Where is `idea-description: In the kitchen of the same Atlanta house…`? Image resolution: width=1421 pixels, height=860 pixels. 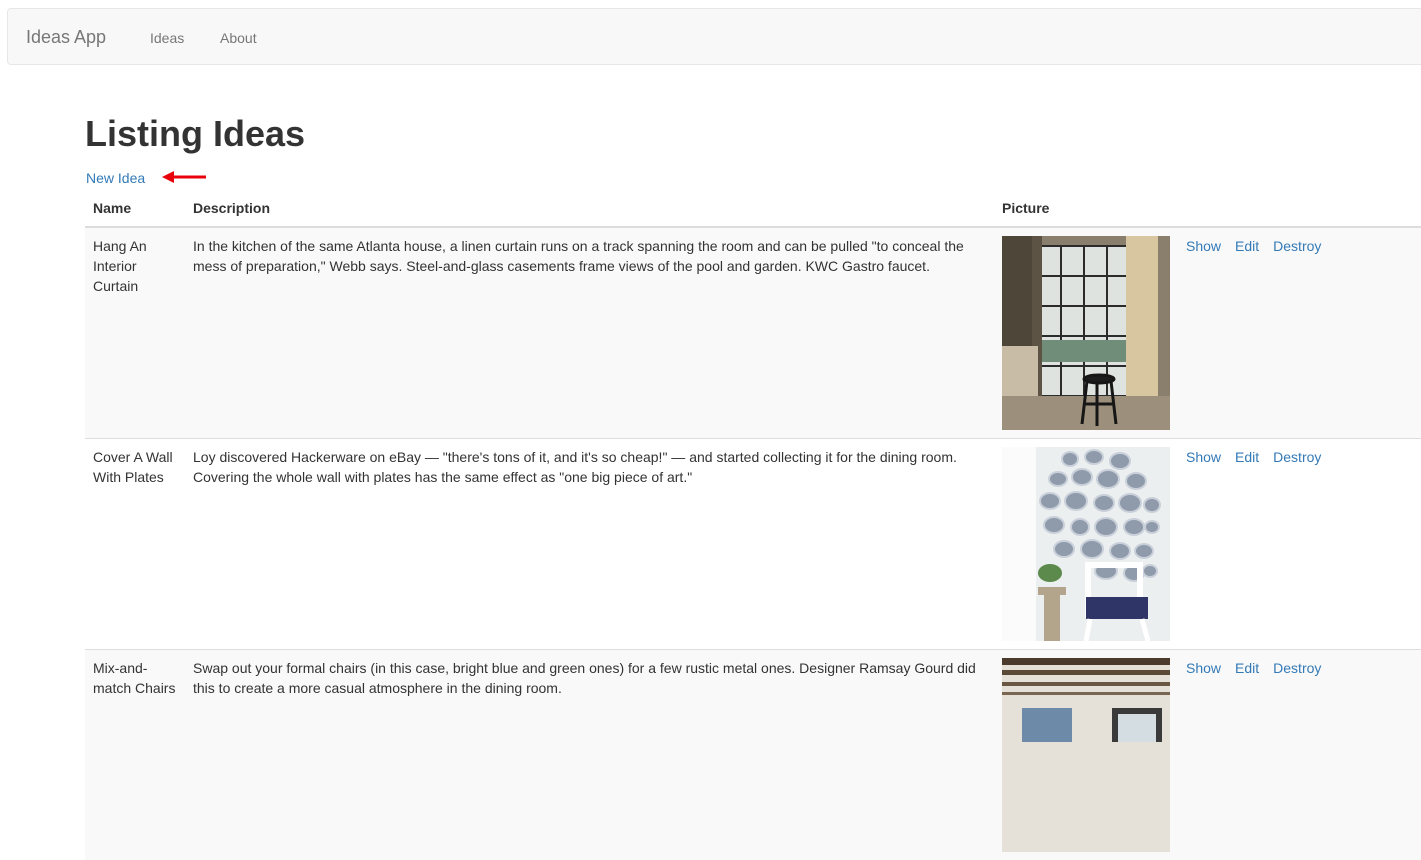 idea-description: In the kitchen of the same Atlanta house… is located at coordinates (589, 333).